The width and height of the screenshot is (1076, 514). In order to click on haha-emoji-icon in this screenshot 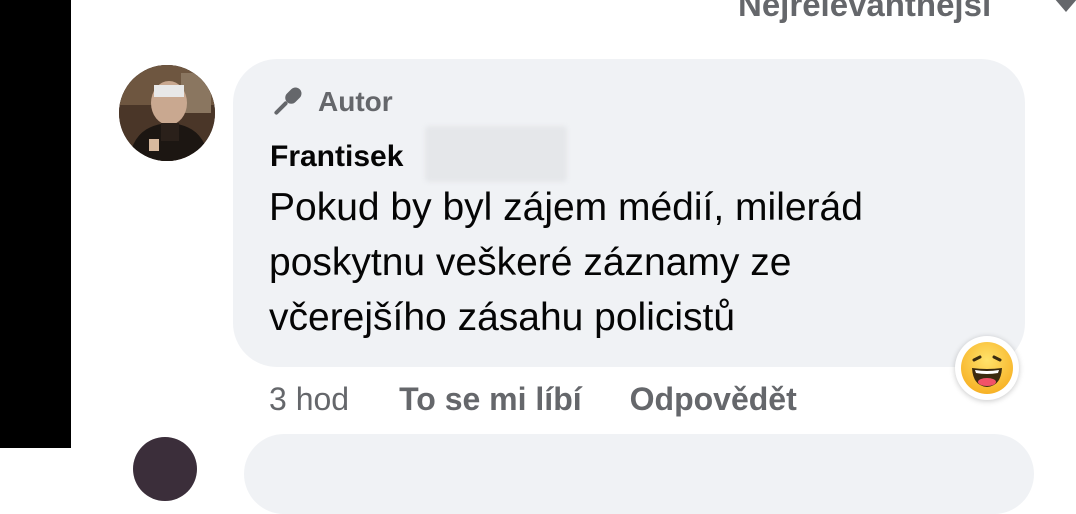, I will do `click(987, 368)`.